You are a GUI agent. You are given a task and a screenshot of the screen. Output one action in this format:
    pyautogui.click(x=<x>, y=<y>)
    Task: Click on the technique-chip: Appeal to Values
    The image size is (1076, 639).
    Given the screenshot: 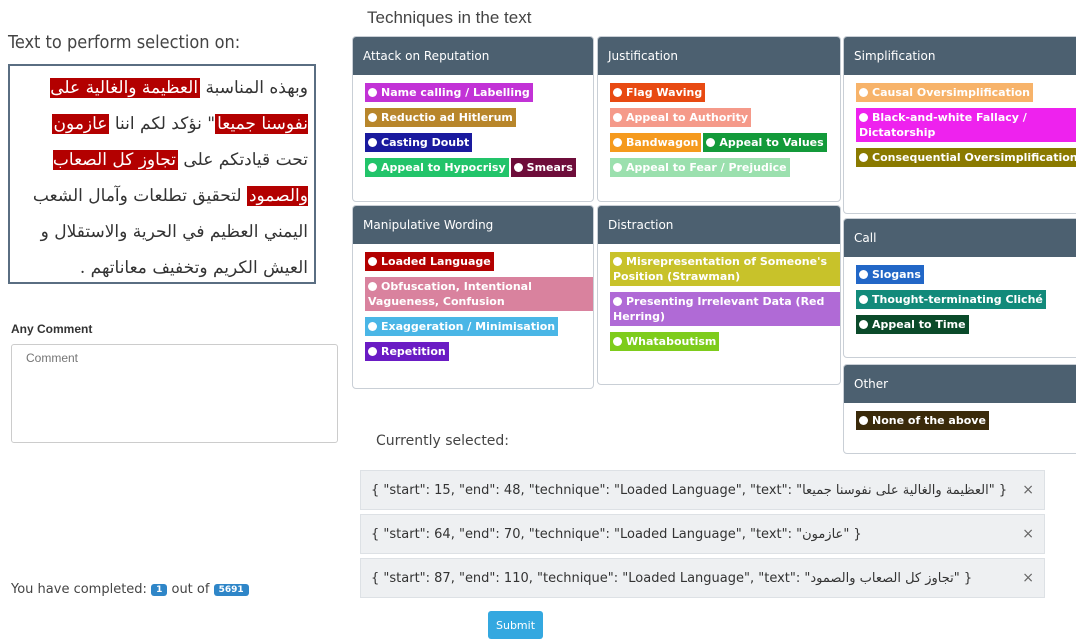 What is the action you would take?
    pyautogui.click(x=765, y=142)
    